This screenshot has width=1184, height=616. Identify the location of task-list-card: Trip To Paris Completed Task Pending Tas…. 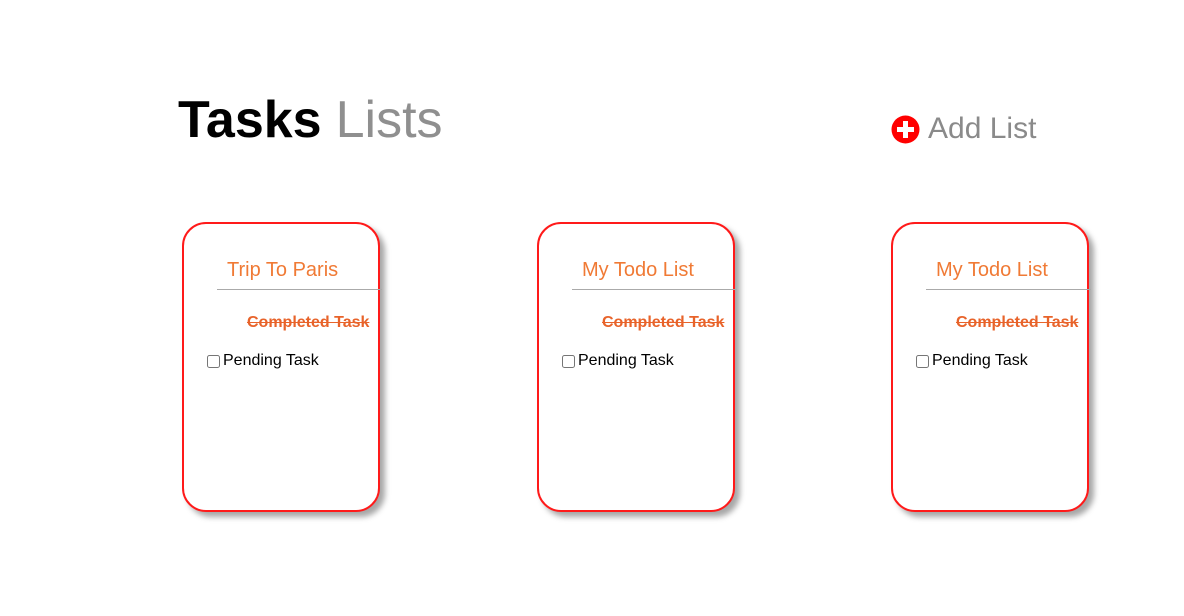
(282, 367).